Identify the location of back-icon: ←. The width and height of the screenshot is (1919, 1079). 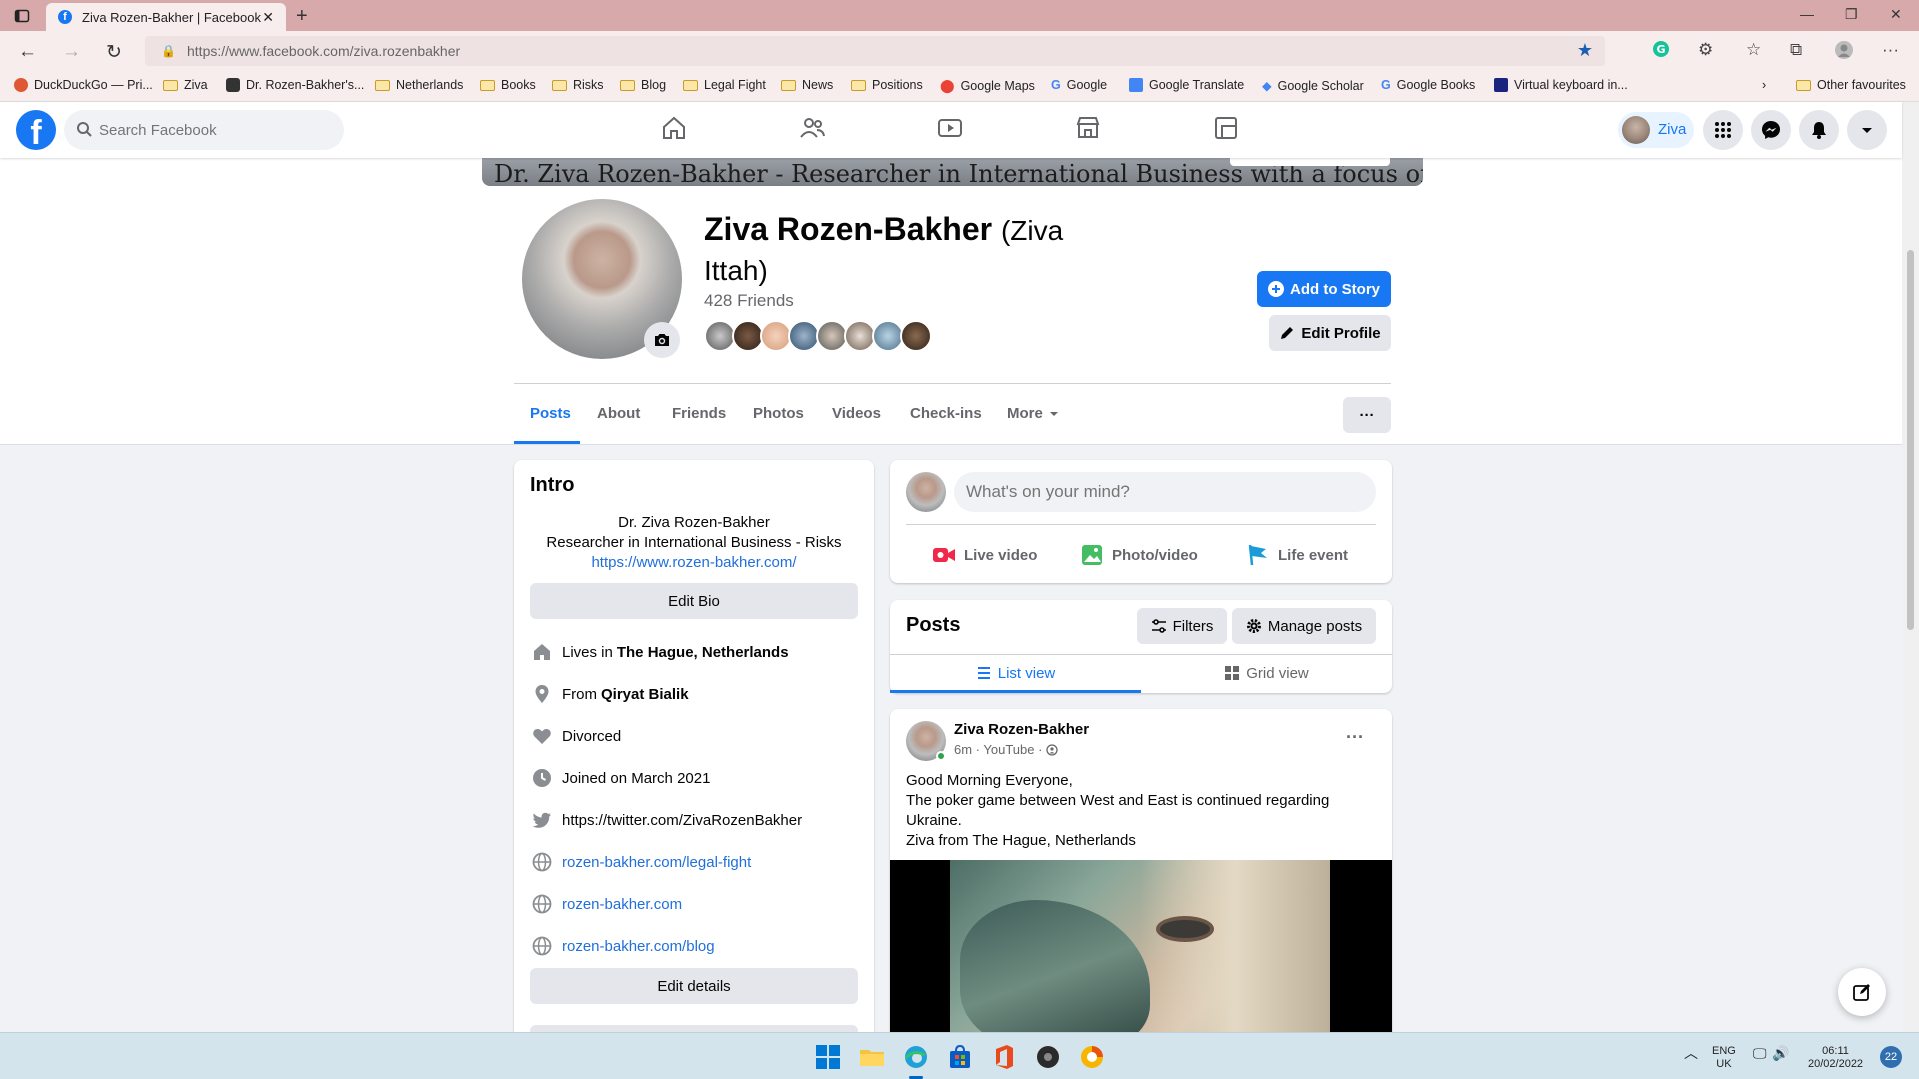
(27, 52).